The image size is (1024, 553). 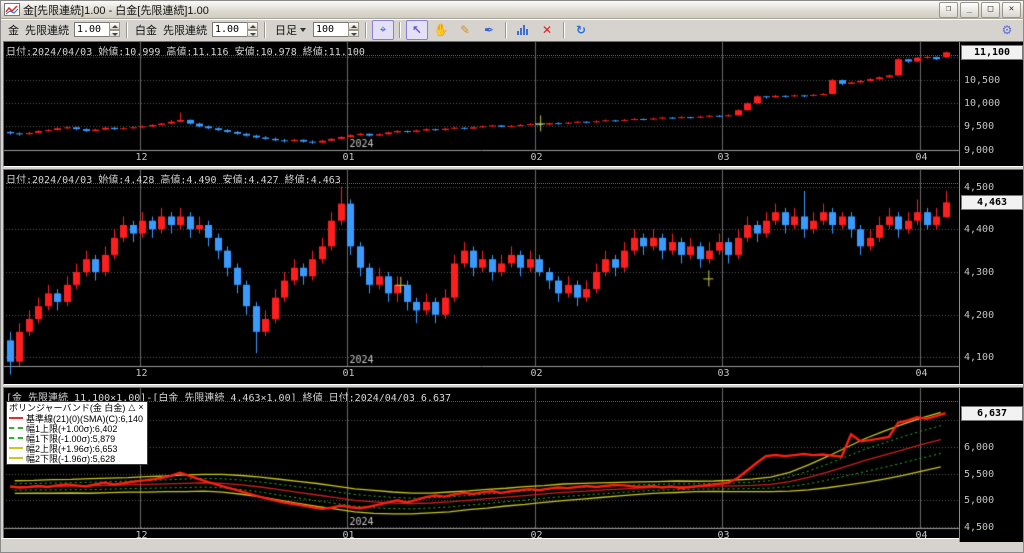 I want to click on y-axis-tick-label: 9,500, so click(x=979, y=126).